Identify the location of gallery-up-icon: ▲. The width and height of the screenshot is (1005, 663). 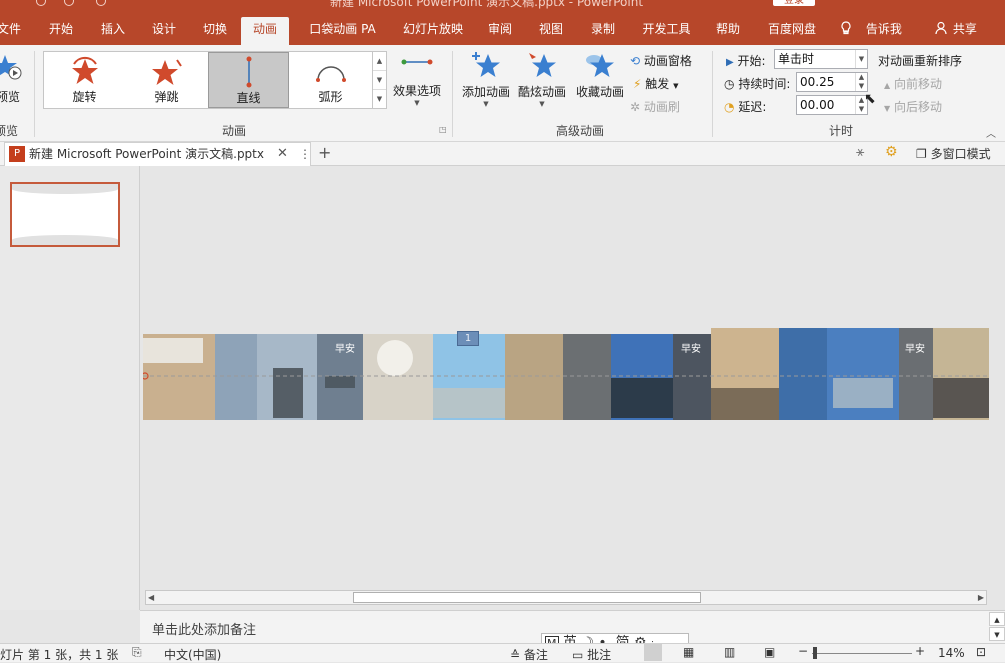
(379, 61).